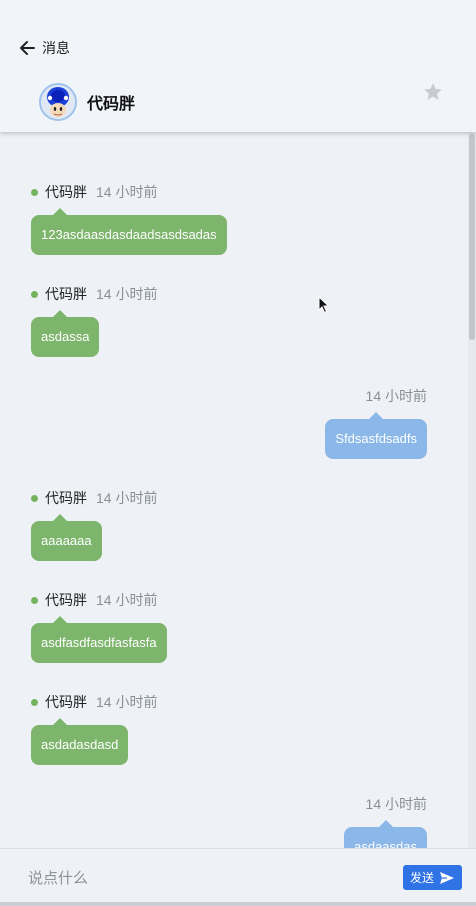 The height and width of the screenshot is (906, 476). I want to click on favorite-button, so click(433, 92).